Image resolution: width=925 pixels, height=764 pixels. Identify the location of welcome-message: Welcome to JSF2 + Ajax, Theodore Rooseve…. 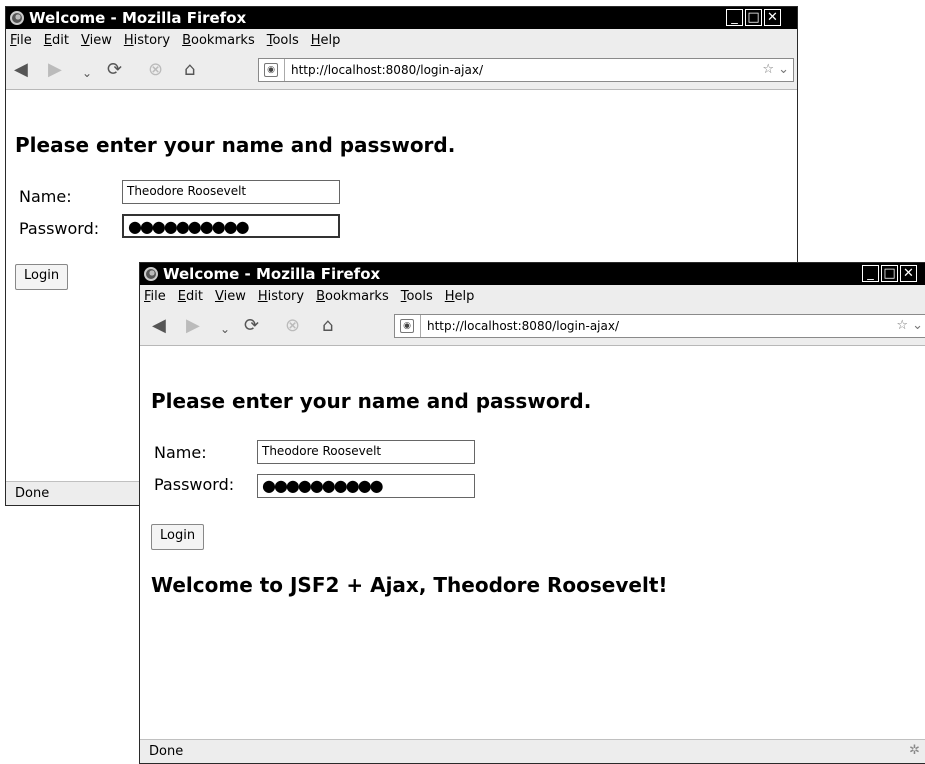
(409, 585).